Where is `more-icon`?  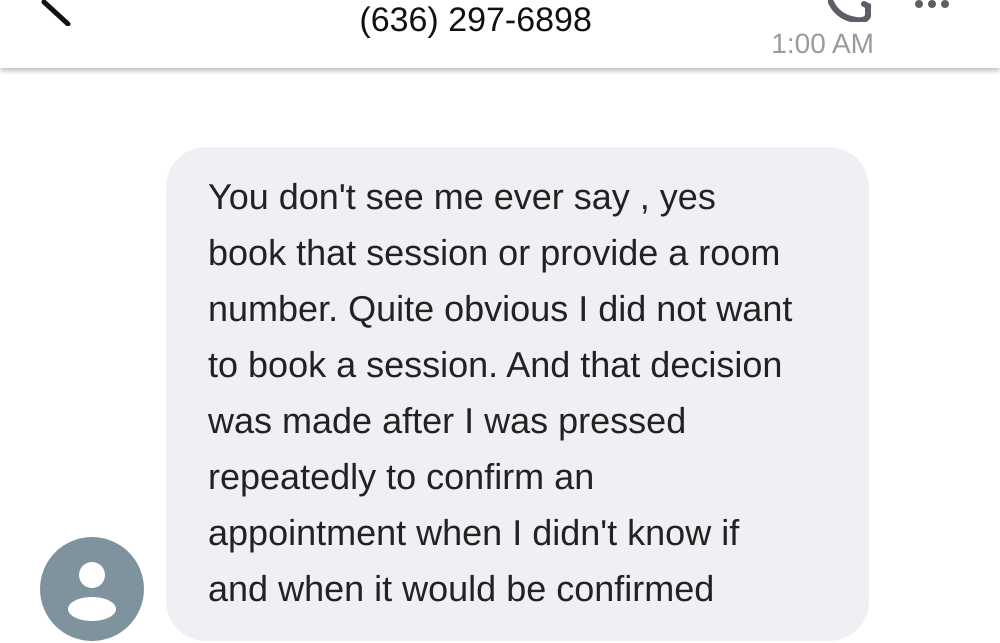
more-icon is located at coordinates (932, 5).